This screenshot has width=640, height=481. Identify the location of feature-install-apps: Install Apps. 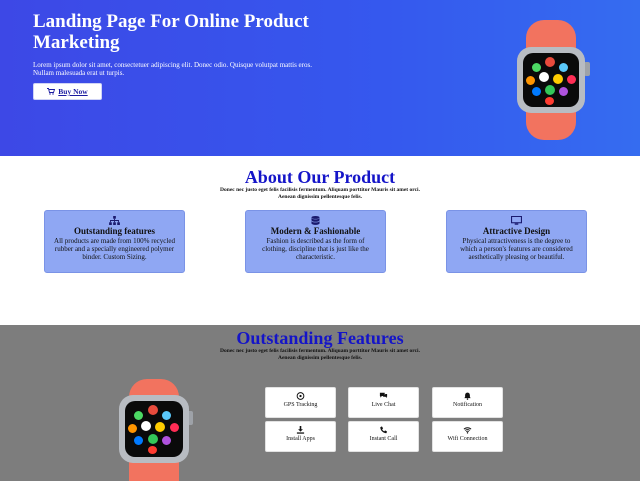
(300, 436).